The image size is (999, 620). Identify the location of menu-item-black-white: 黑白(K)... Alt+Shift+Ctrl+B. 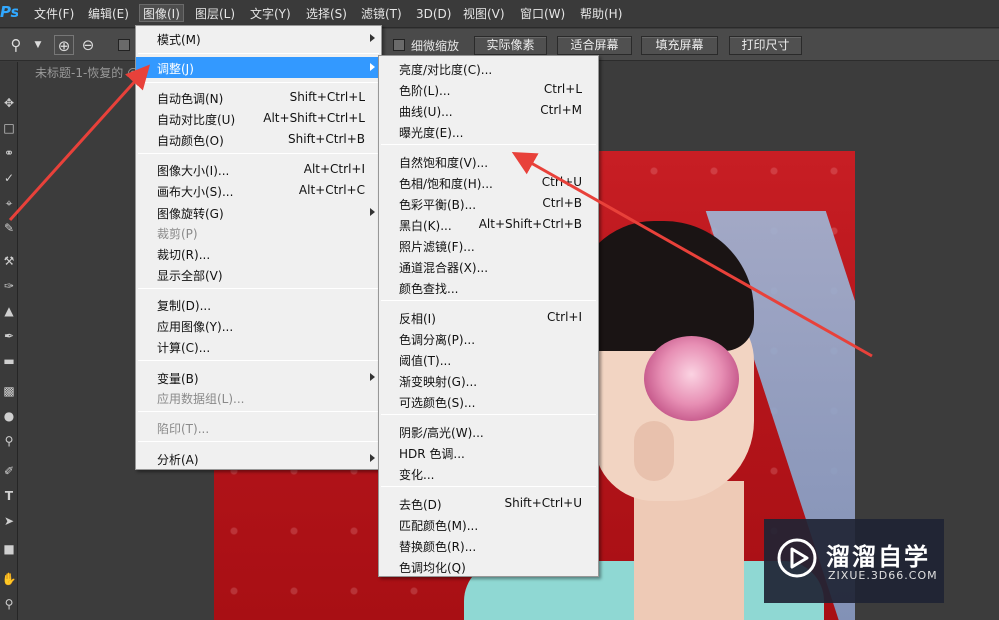
(488, 224).